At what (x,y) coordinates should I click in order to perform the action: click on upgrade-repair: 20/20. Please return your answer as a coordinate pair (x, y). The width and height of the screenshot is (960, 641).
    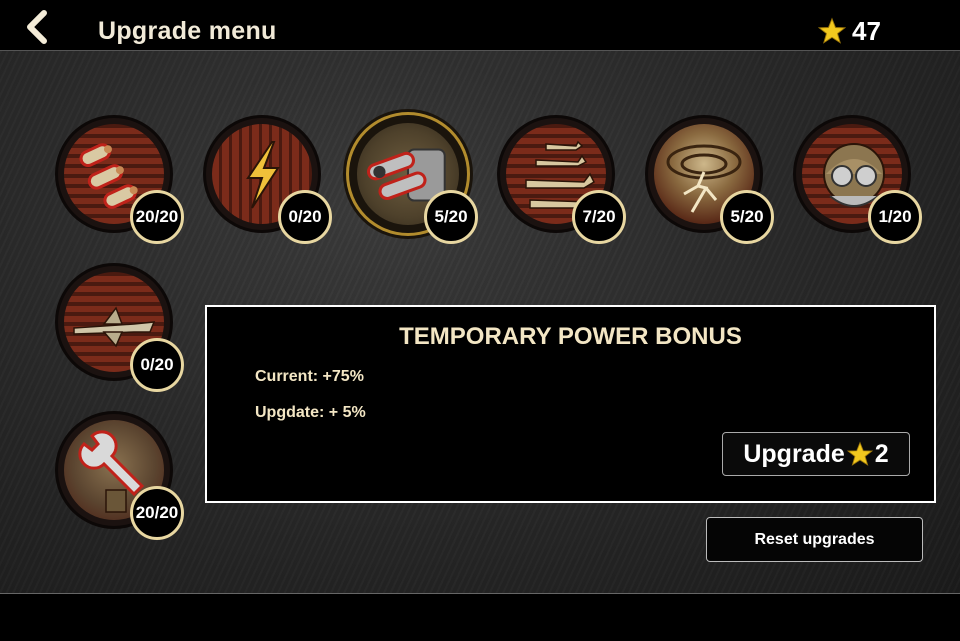
    Looking at the image, I should click on (121, 477).